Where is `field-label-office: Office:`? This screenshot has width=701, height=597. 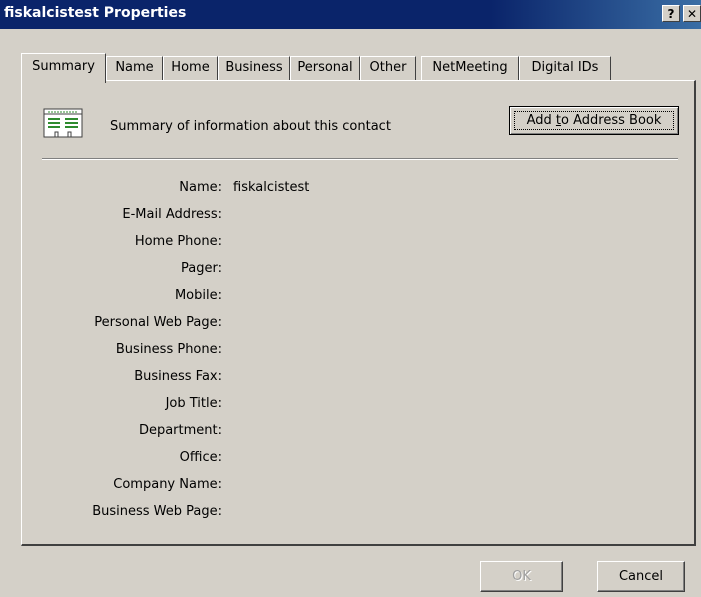
field-label-office: Office: is located at coordinates (200, 457).